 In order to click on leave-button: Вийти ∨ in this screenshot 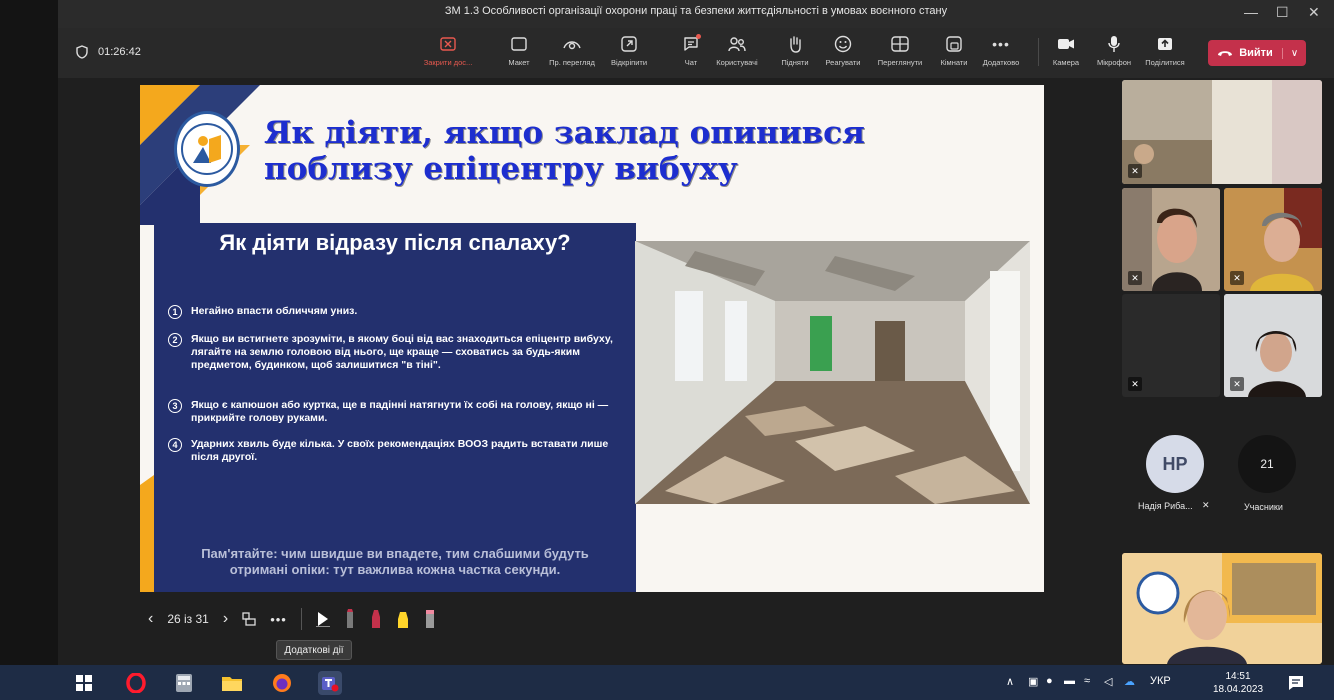, I will do `click(1257, 53)`.